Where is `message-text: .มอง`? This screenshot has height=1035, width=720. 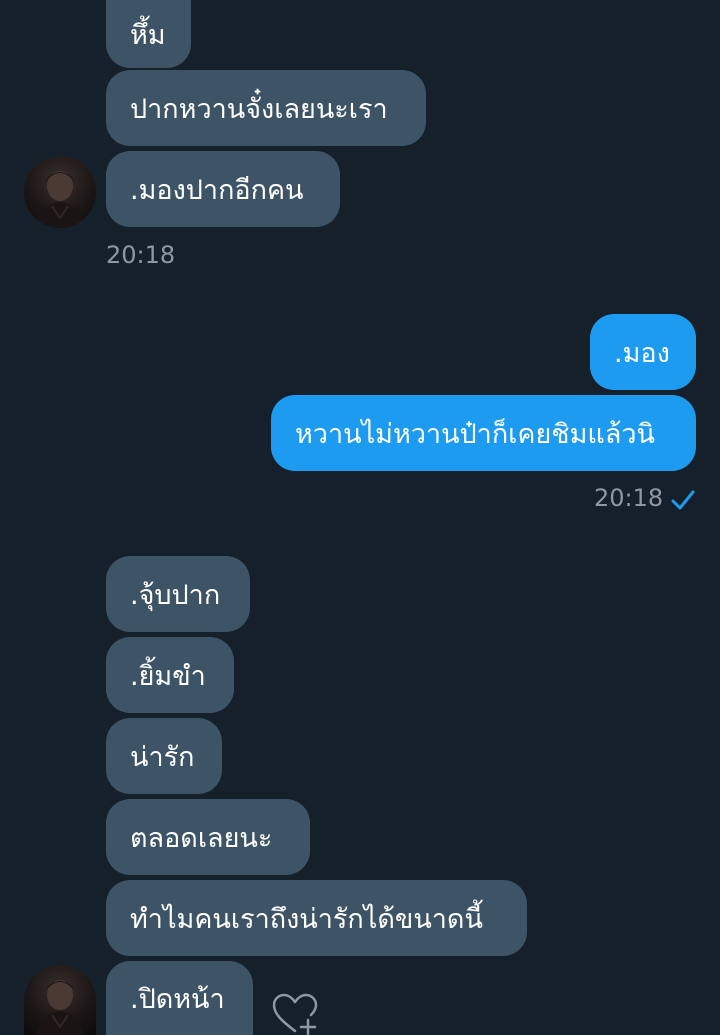 message-text: .มอง is located at coordinates (642, 353).